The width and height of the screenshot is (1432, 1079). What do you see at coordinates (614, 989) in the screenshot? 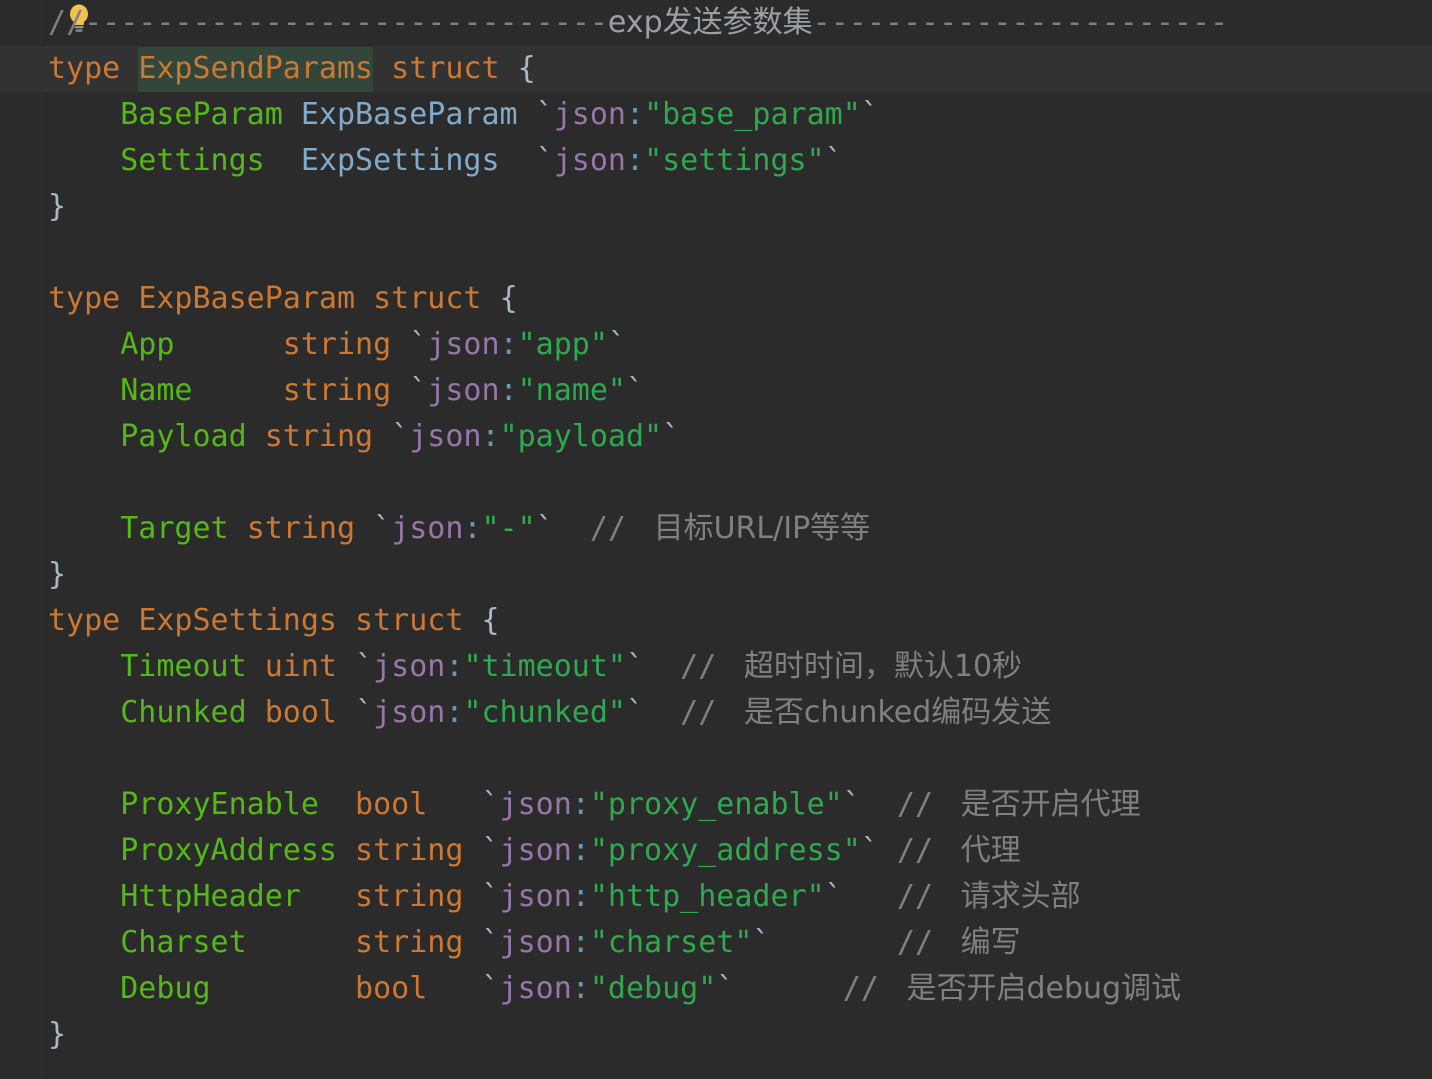
I see `code-line: Debug bool `json:"debug"` // 是否开启debug调试` at bounding box center [614, 989].